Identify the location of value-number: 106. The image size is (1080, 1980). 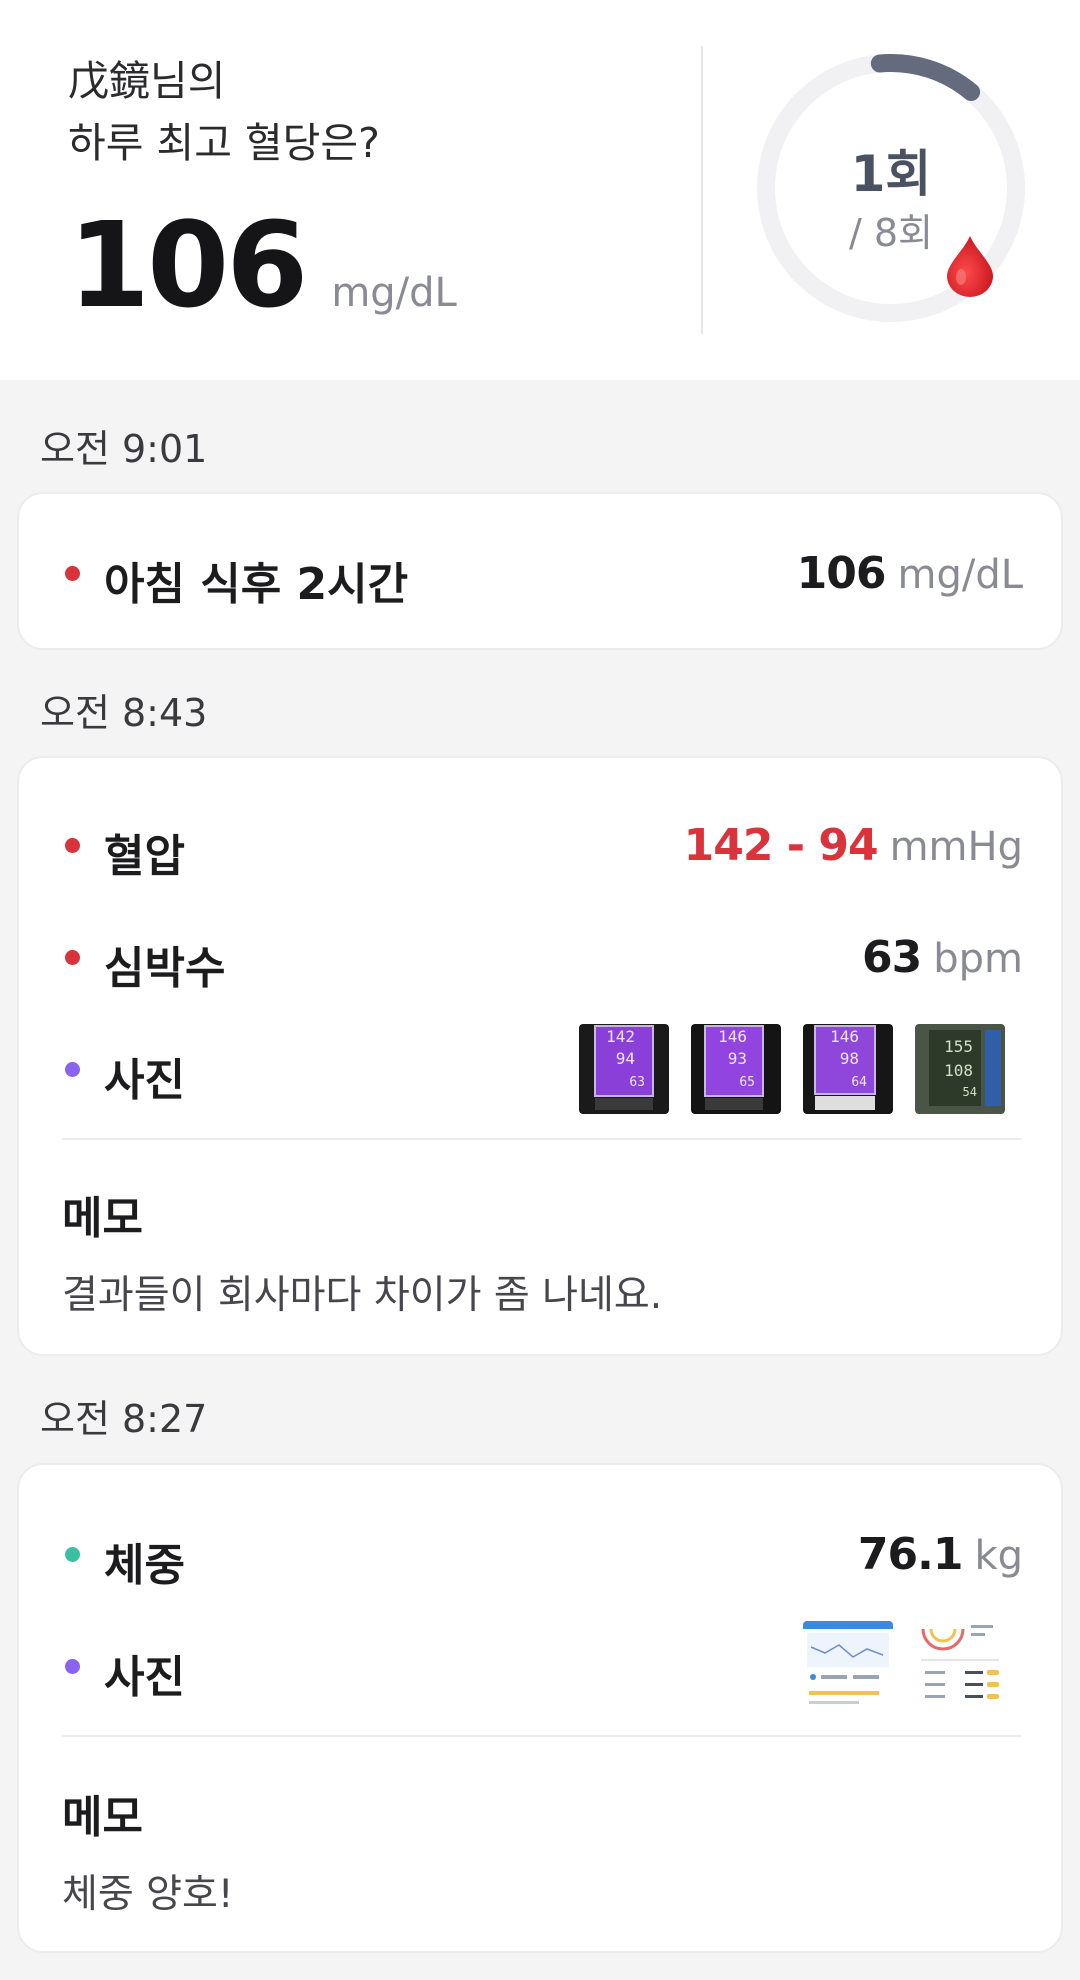
(841, 573).